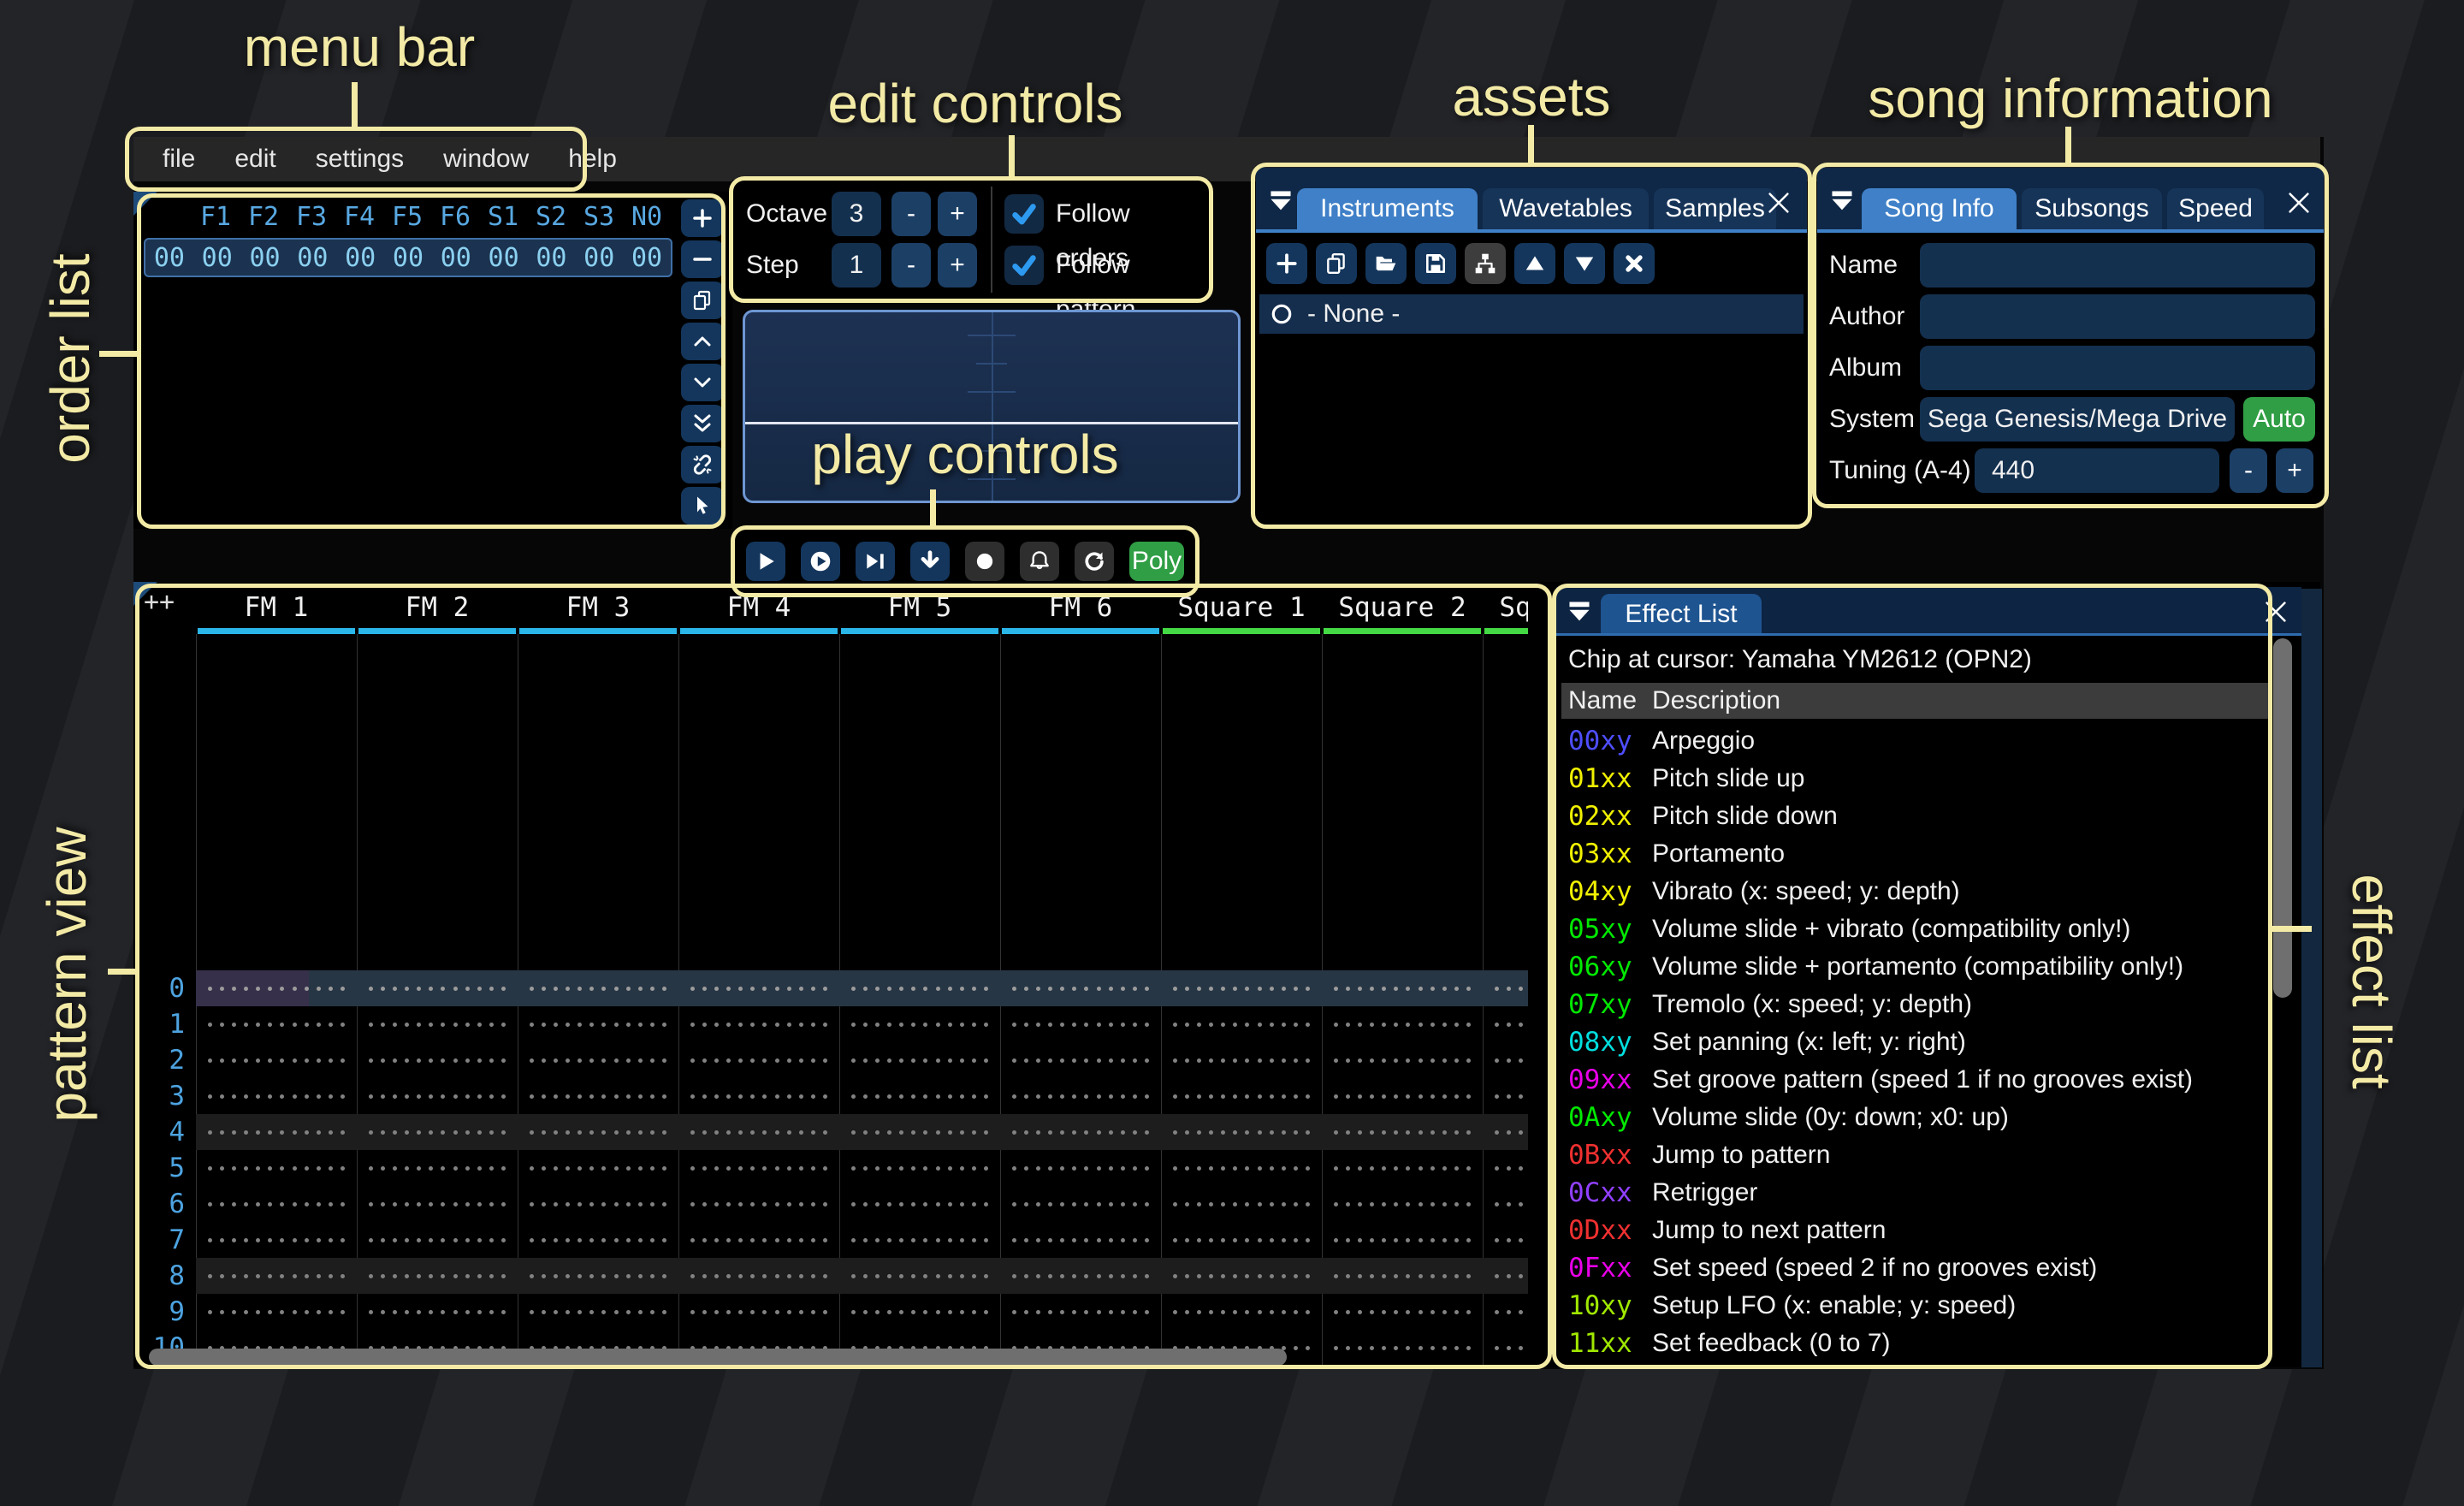  Describe the element at coordinates (702, 383) in the screenshot. I see `chevron-down-button` at that location.